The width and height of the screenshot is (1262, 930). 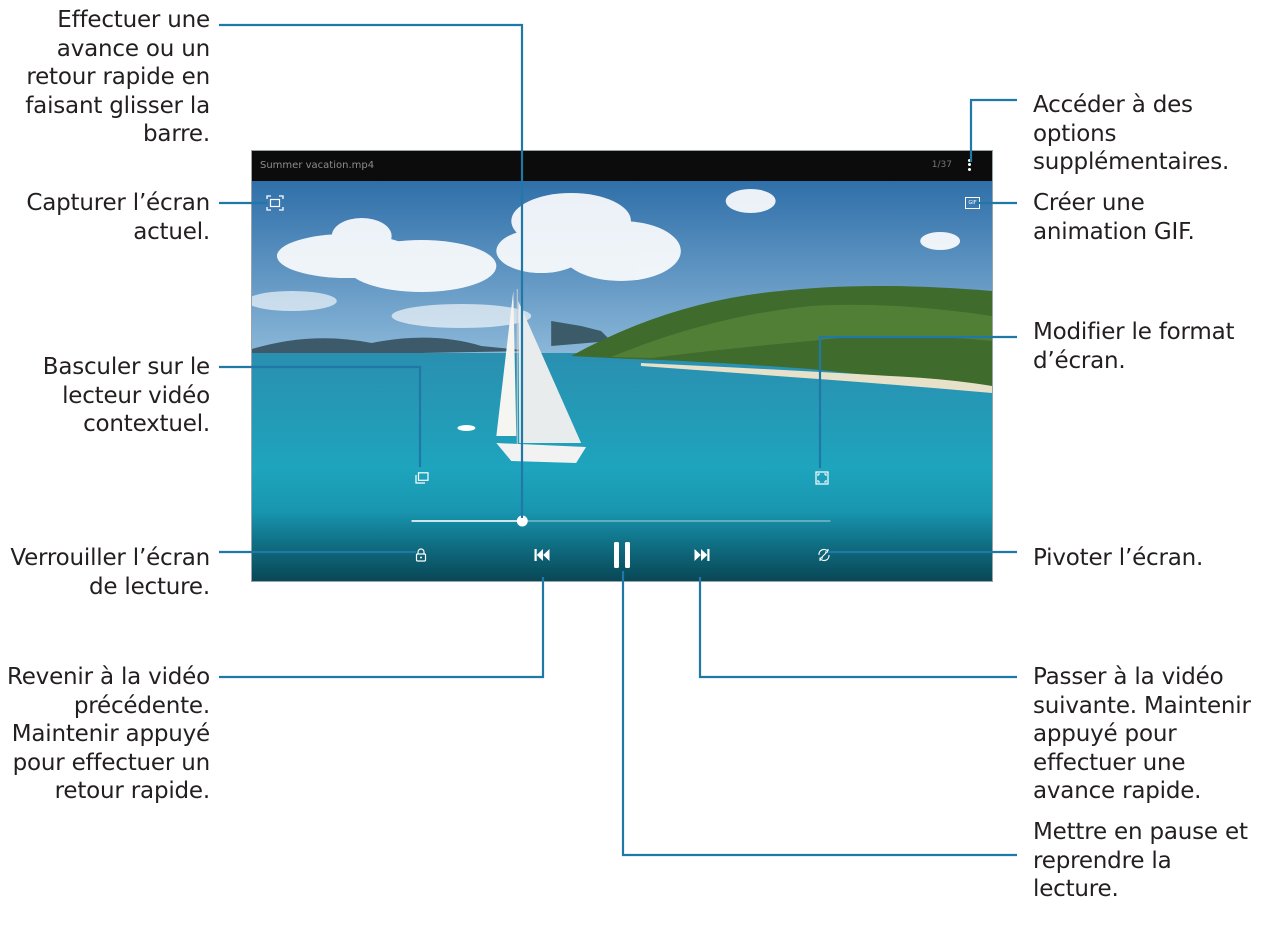 What do you see at coordinates (993, 130) in the screenshot?
I see `leader-more` at bounding box center [993, 130].